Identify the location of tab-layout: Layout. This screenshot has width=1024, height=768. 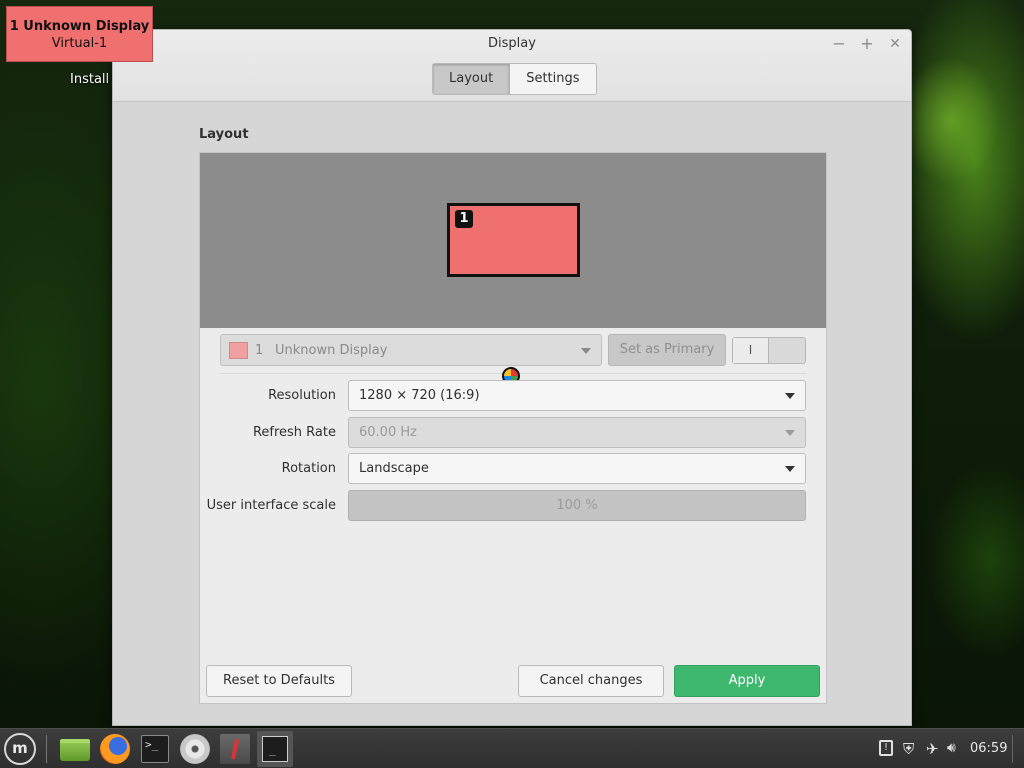
(472, 79).